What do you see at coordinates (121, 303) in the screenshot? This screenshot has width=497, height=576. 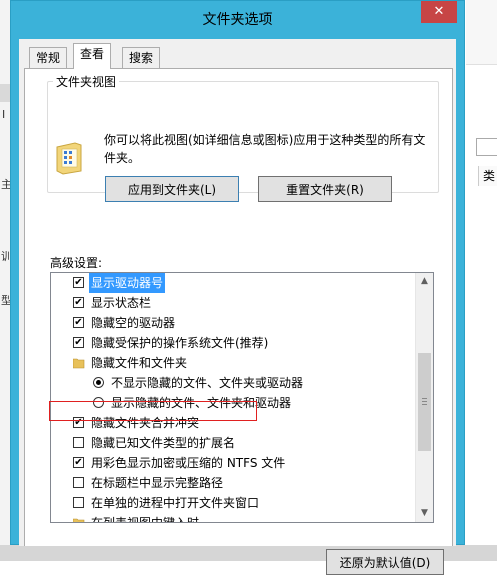 I see `tree-item-label: 显示状态栏` at bounding box center [121, 303].